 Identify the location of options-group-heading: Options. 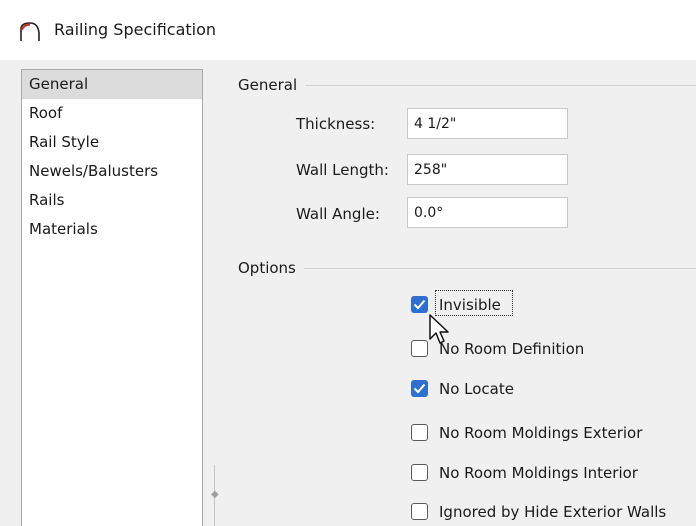
(271, 268).